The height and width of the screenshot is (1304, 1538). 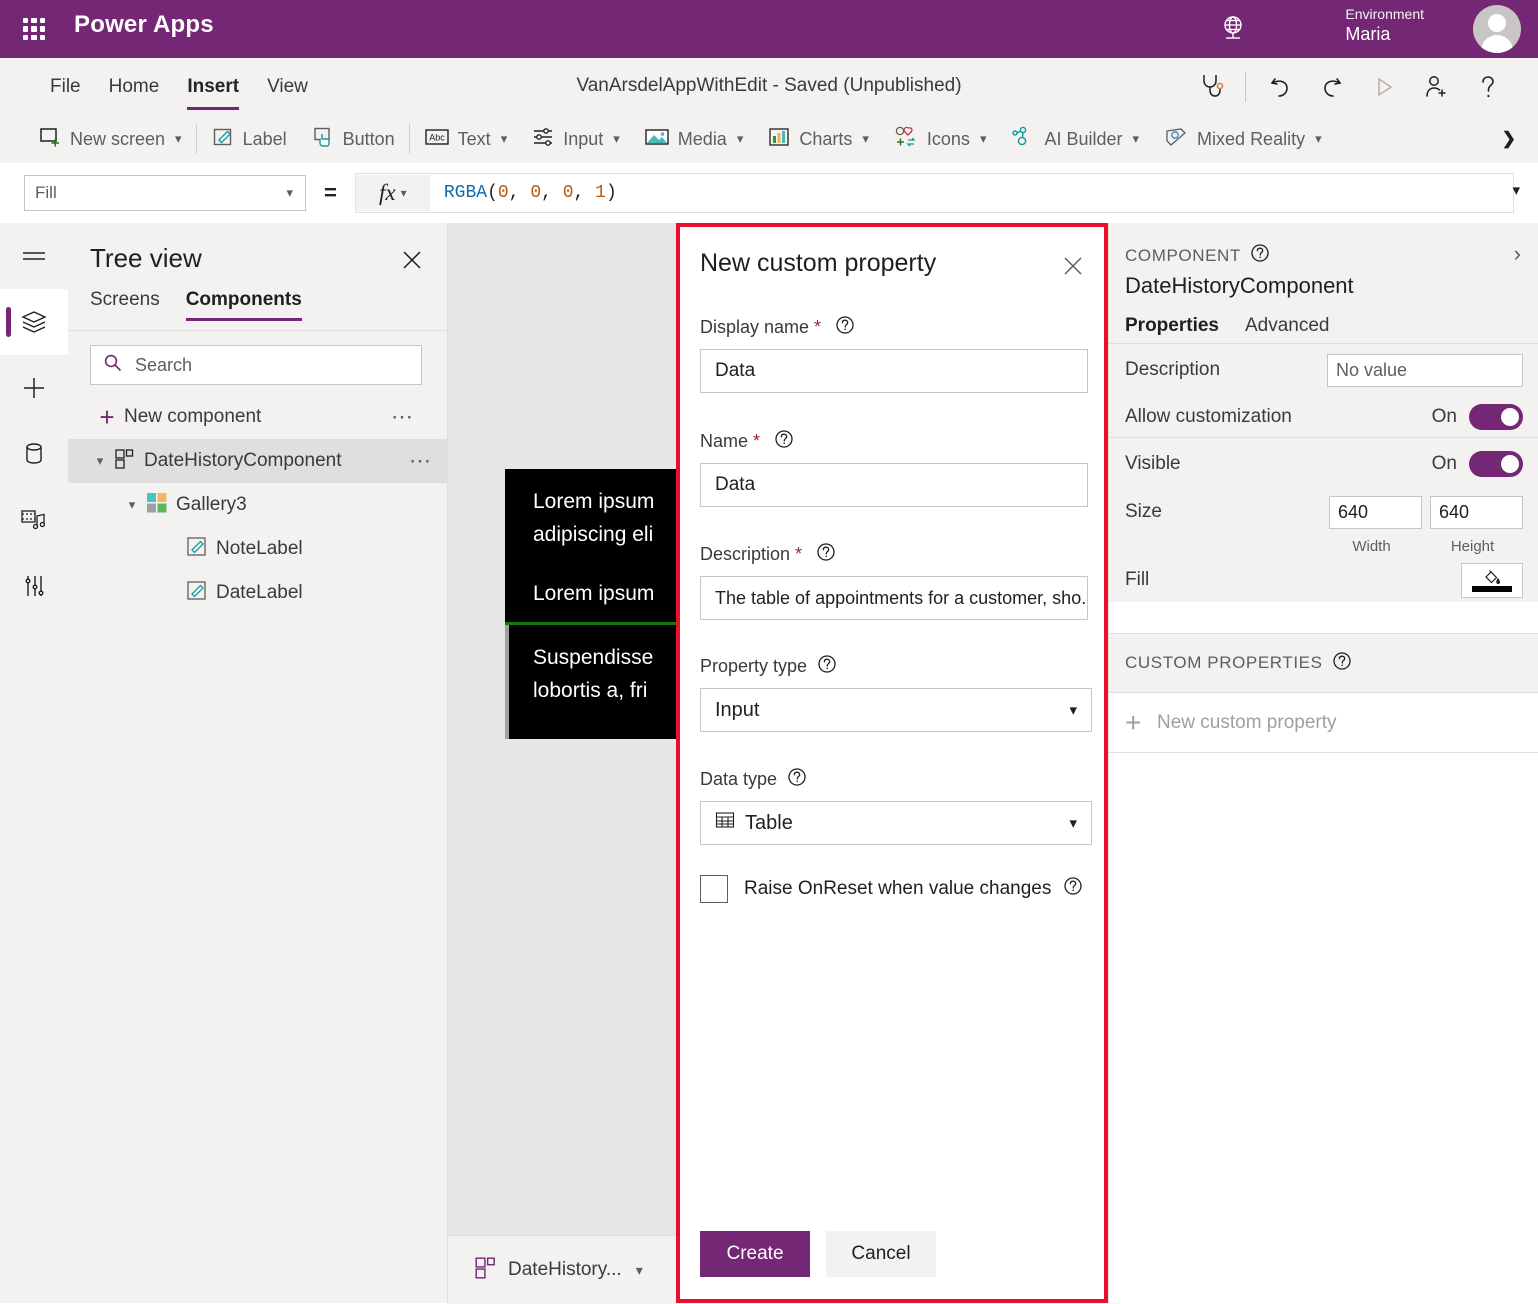 I want to click on ribbon-label: Text, so click(x=474, y=138).